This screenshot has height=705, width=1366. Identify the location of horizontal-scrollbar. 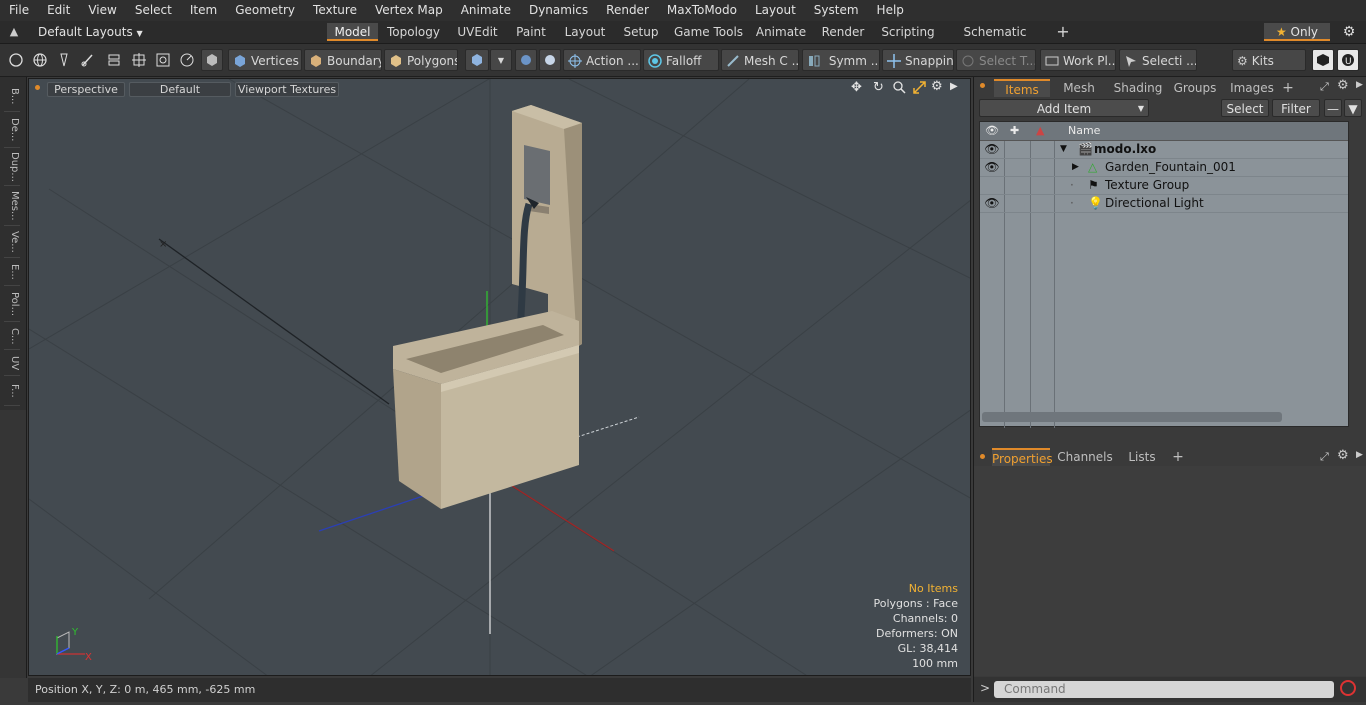
(1132, 417).